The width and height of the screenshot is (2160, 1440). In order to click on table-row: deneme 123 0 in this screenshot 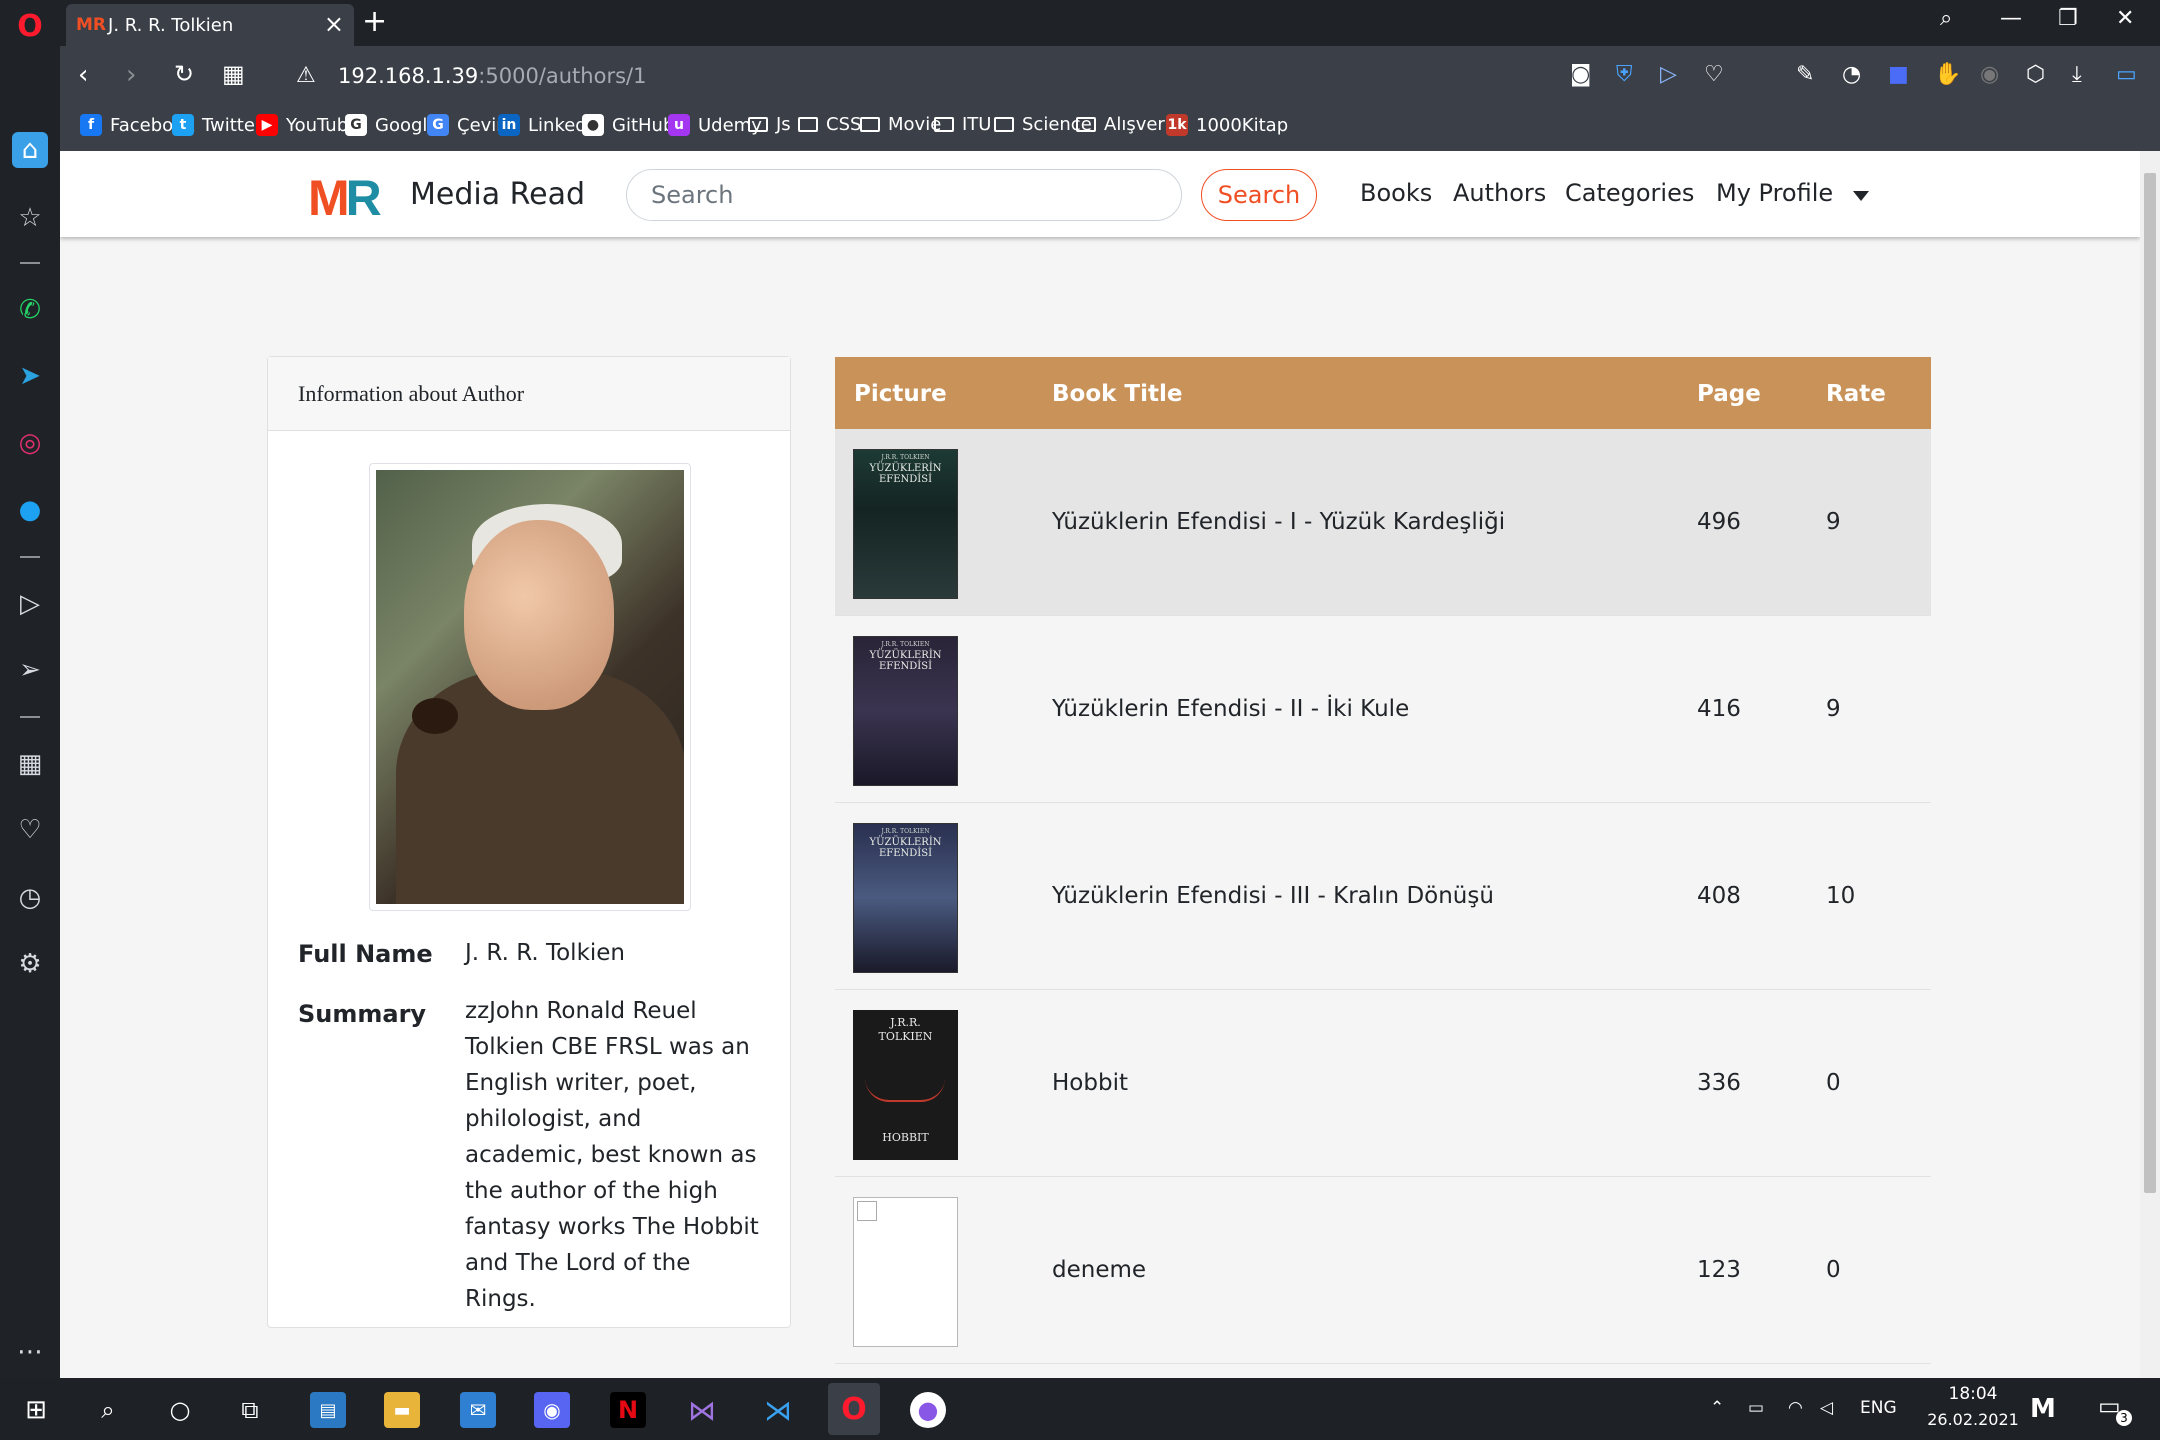, I will do `click(1383, 1270)`.